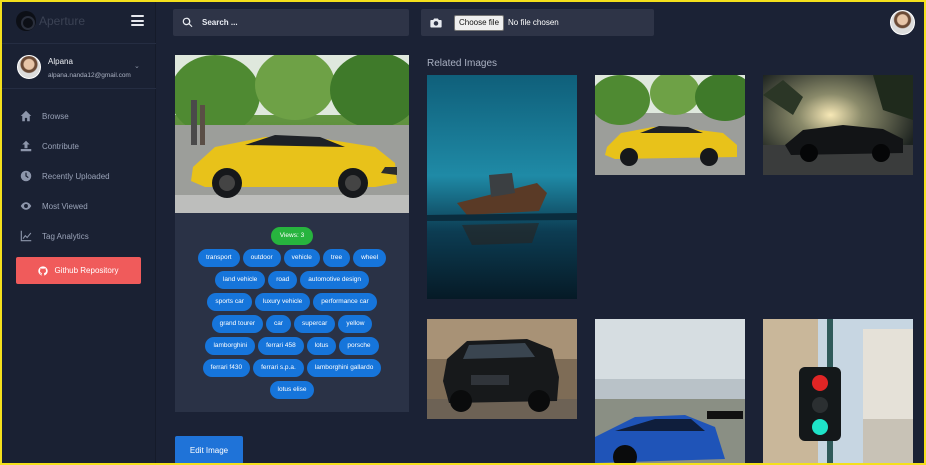 The height and width of the screenshot is (465, 926). Describe the element at coordinates (462, 63) in the screenshot. I see `related-images-title: Related Images` at that location.